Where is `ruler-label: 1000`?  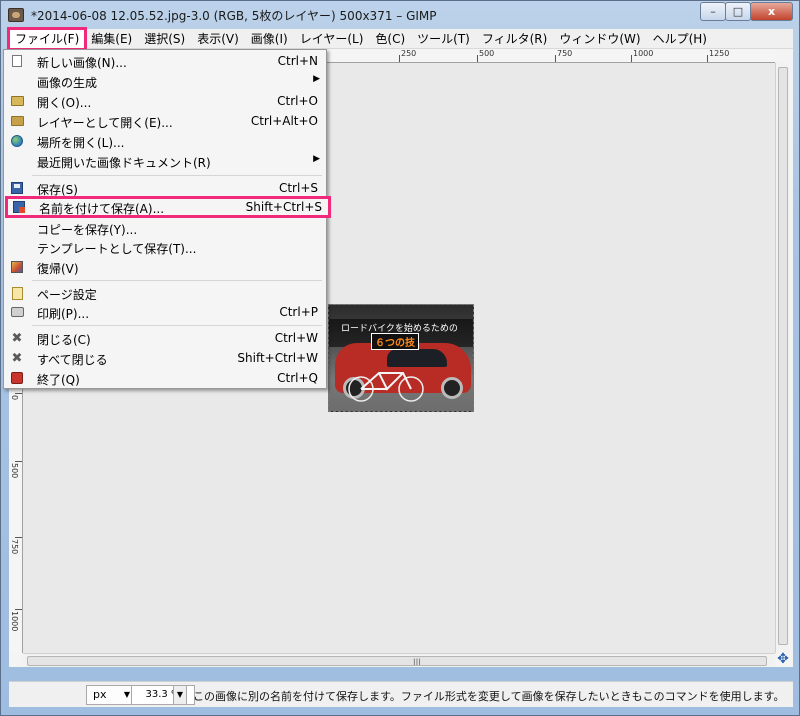
ruler-label: 1000 is located at coordinates (643, 53).